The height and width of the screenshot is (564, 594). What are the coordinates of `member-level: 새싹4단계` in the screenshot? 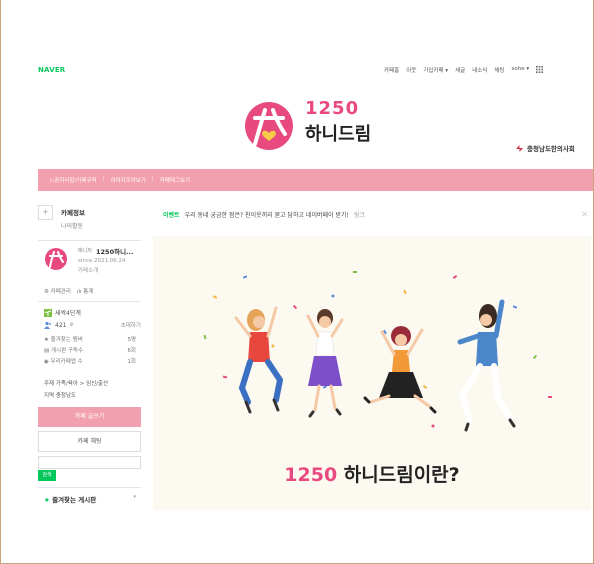 It's located at (68, 313).